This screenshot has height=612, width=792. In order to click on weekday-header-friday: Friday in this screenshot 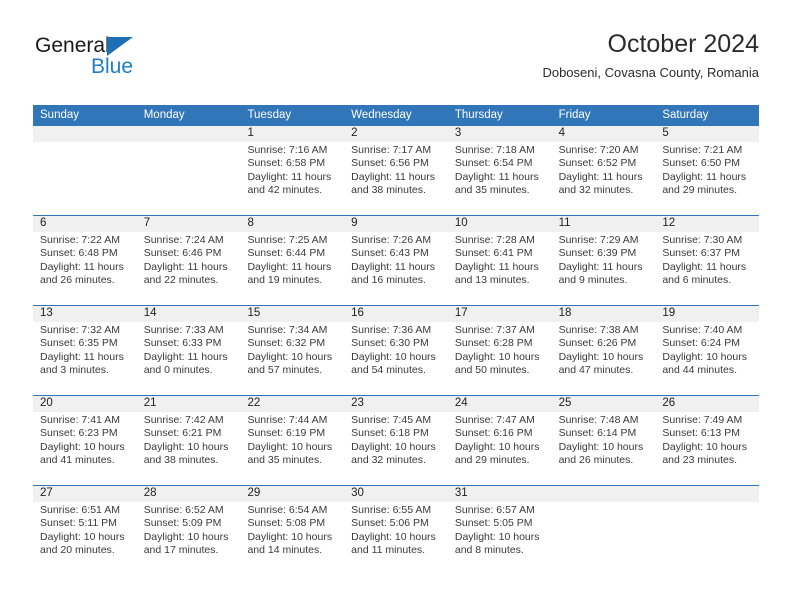, I will do `click(574, 115)`.